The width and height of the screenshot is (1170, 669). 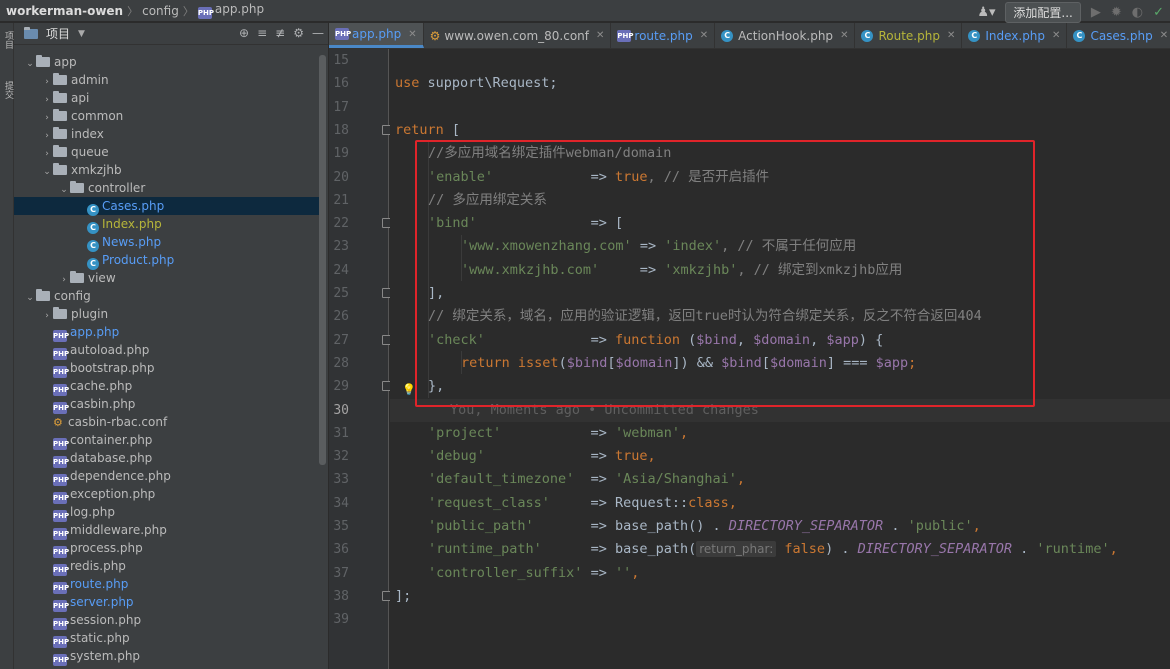 I want to click on breadcrumb-project: workerman-owen, so click(x=63, y=11).